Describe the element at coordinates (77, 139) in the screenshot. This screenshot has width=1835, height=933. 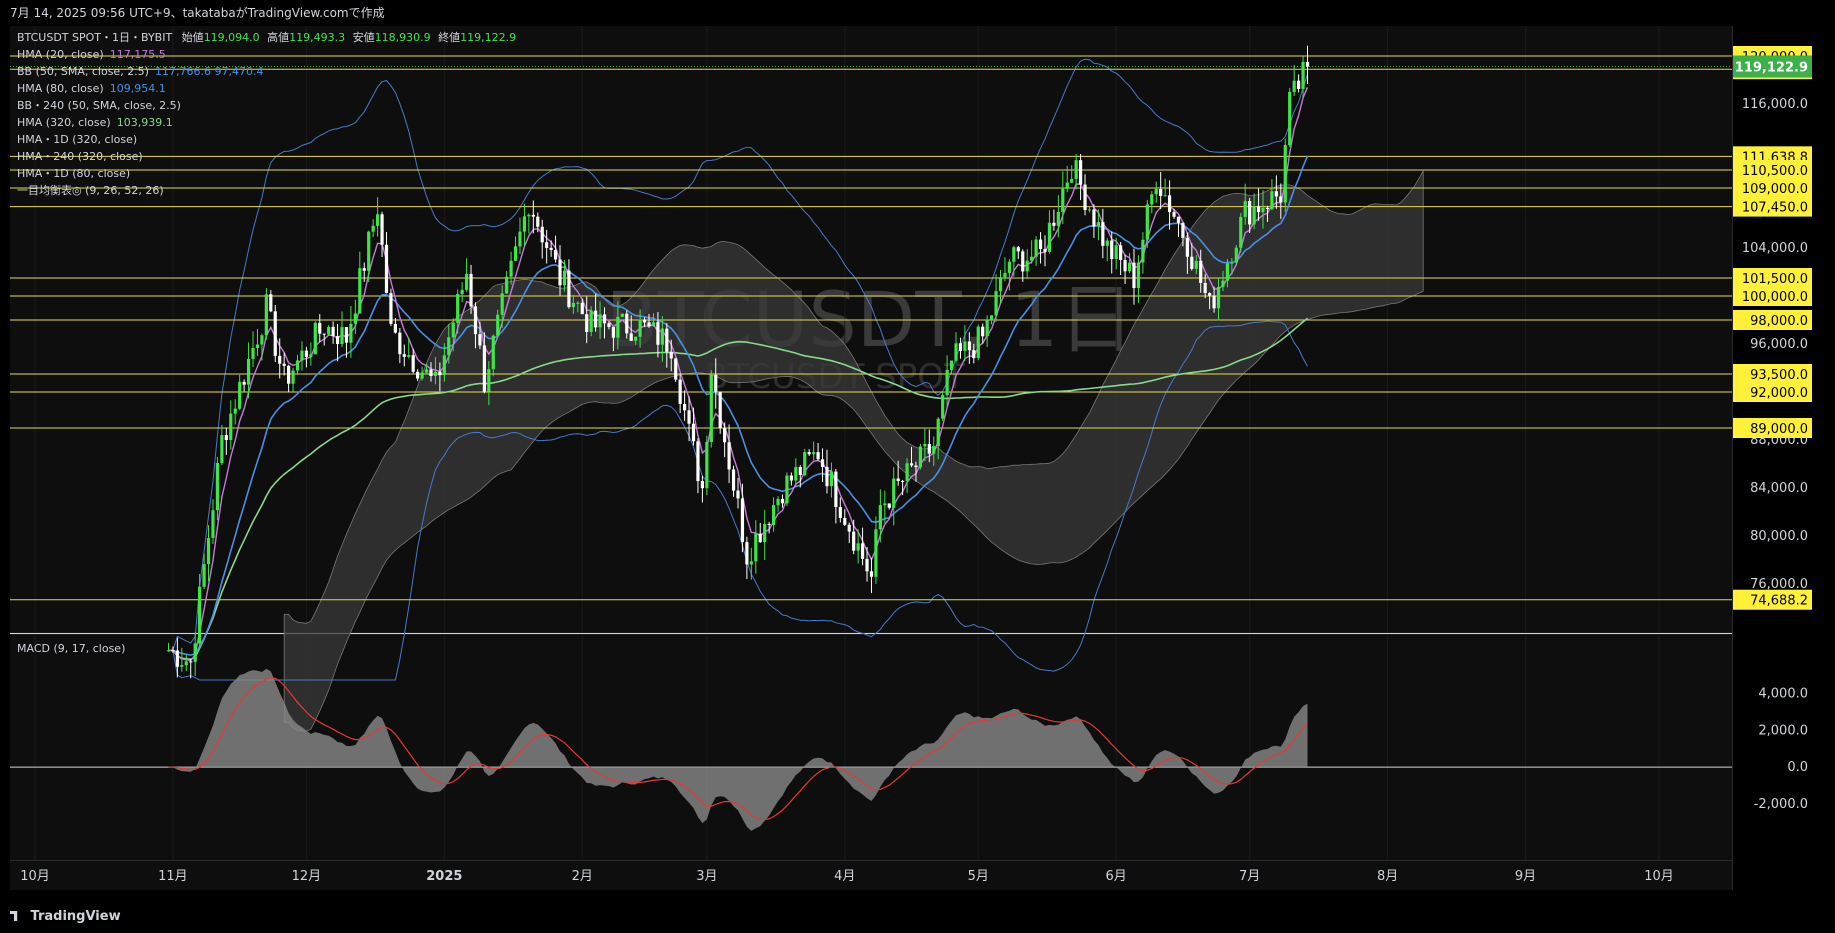
I see `legend-indicator: HMA・1D (320, close)` at that location.